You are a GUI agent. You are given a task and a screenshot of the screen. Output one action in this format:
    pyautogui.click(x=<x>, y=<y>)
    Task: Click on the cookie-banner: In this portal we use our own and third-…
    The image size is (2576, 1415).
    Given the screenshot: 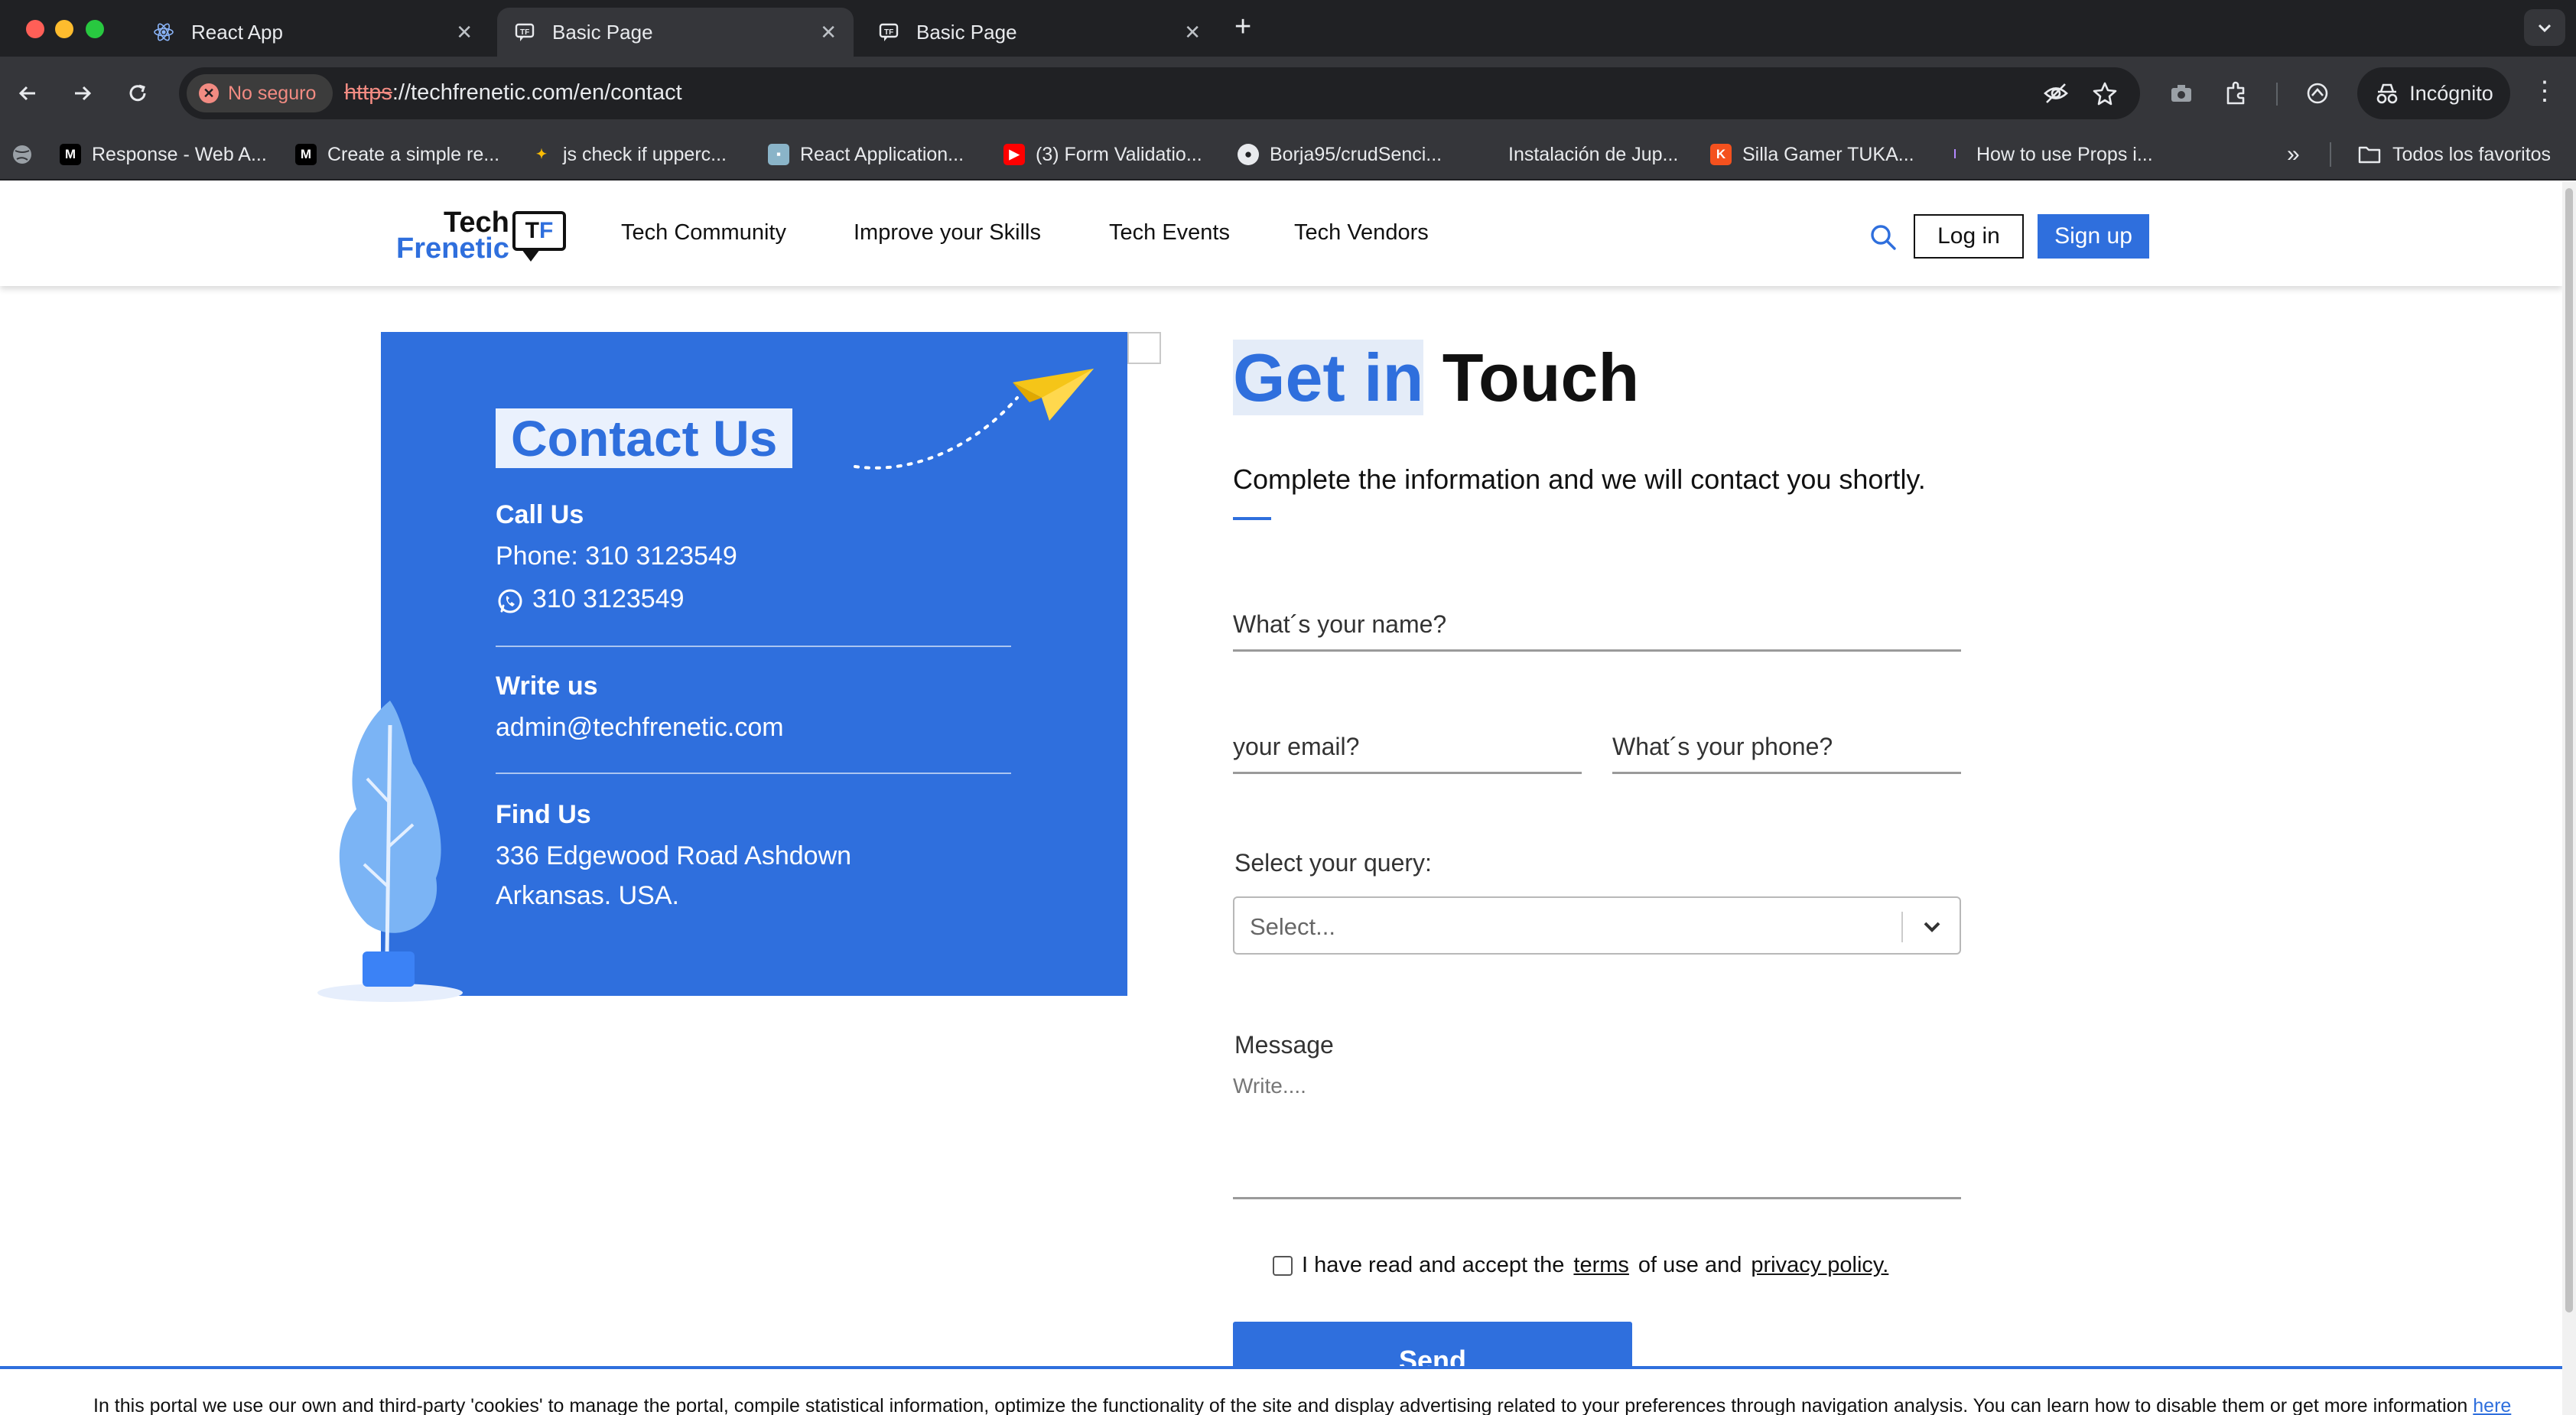 What is the action you would take?
    pyautogui.click(x=1281, y=1390)
    